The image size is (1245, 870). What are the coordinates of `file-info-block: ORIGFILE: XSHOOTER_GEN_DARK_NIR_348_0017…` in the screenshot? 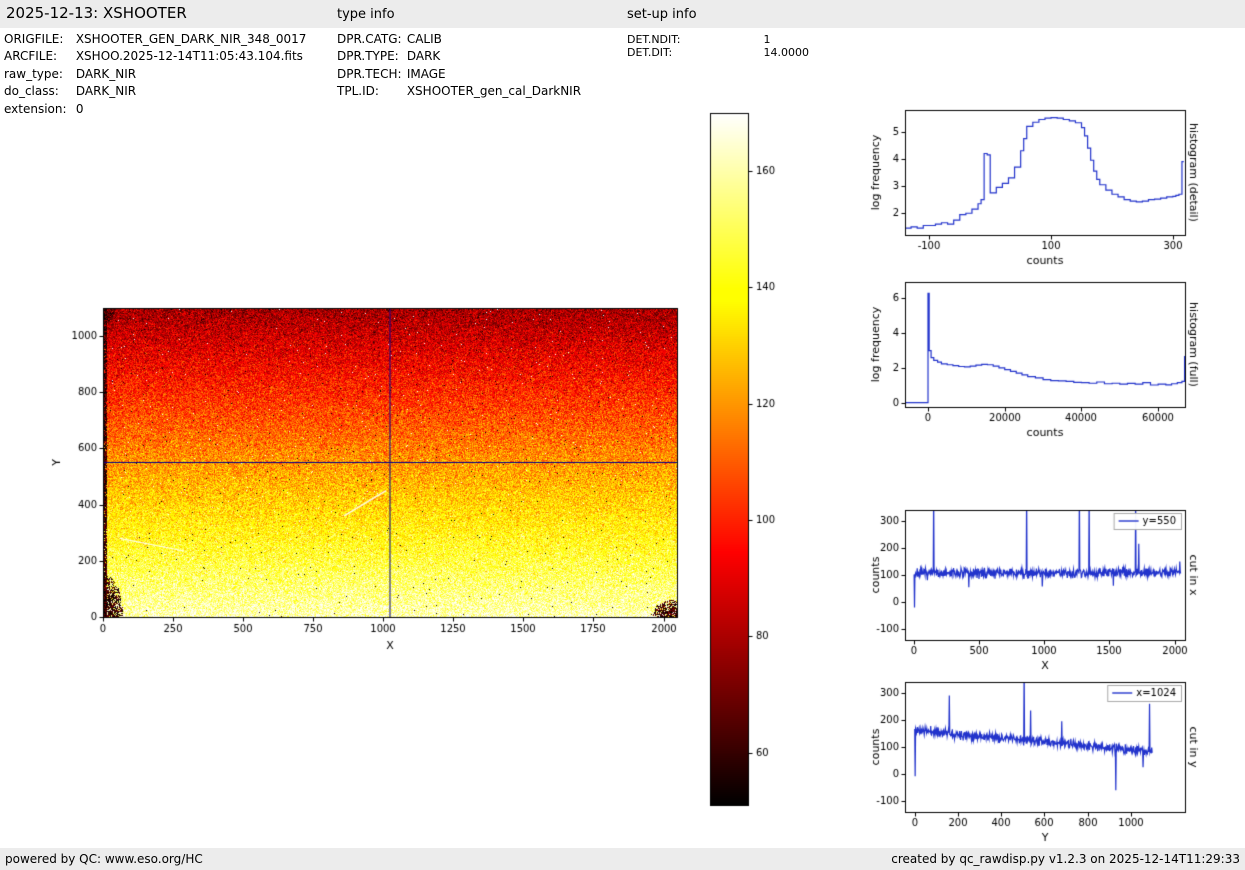 It's located at (155, 74).